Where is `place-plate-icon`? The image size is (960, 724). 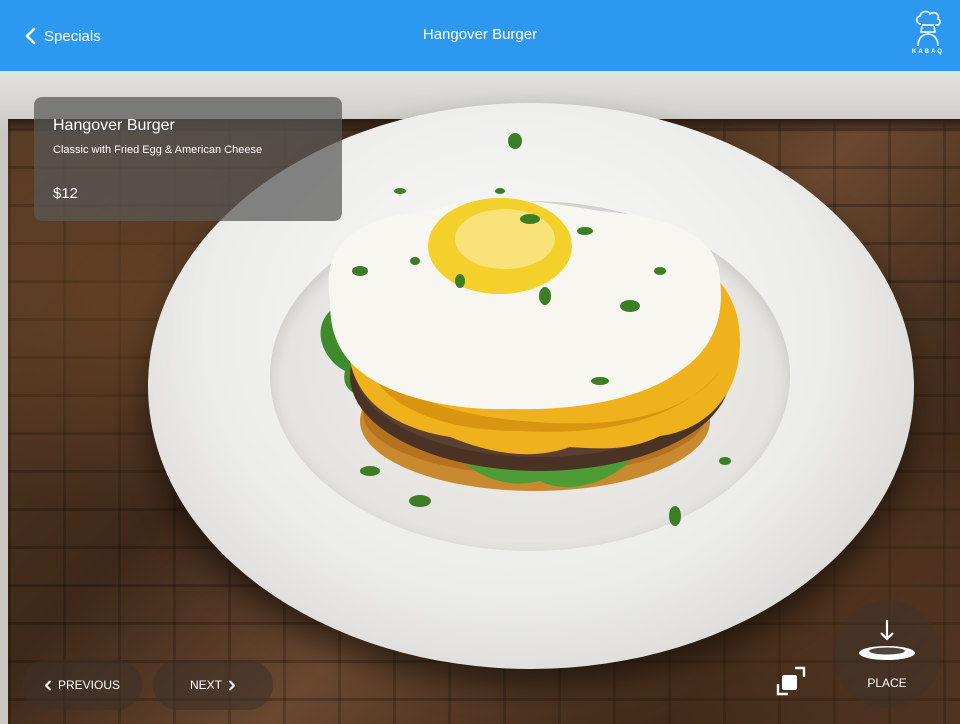
place-plate-icon is located at coordinates (887, 640).